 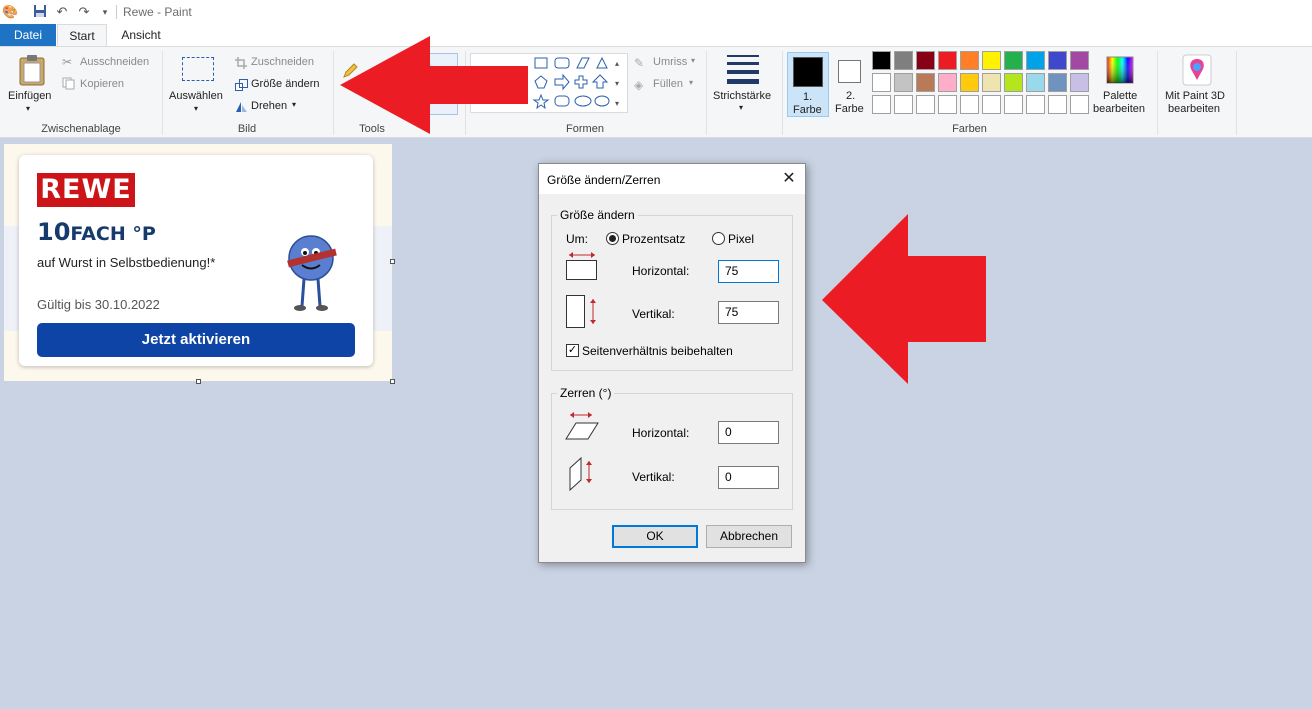 I want to click on percent-label: Prozentsatz, so click(x=653, y=239).